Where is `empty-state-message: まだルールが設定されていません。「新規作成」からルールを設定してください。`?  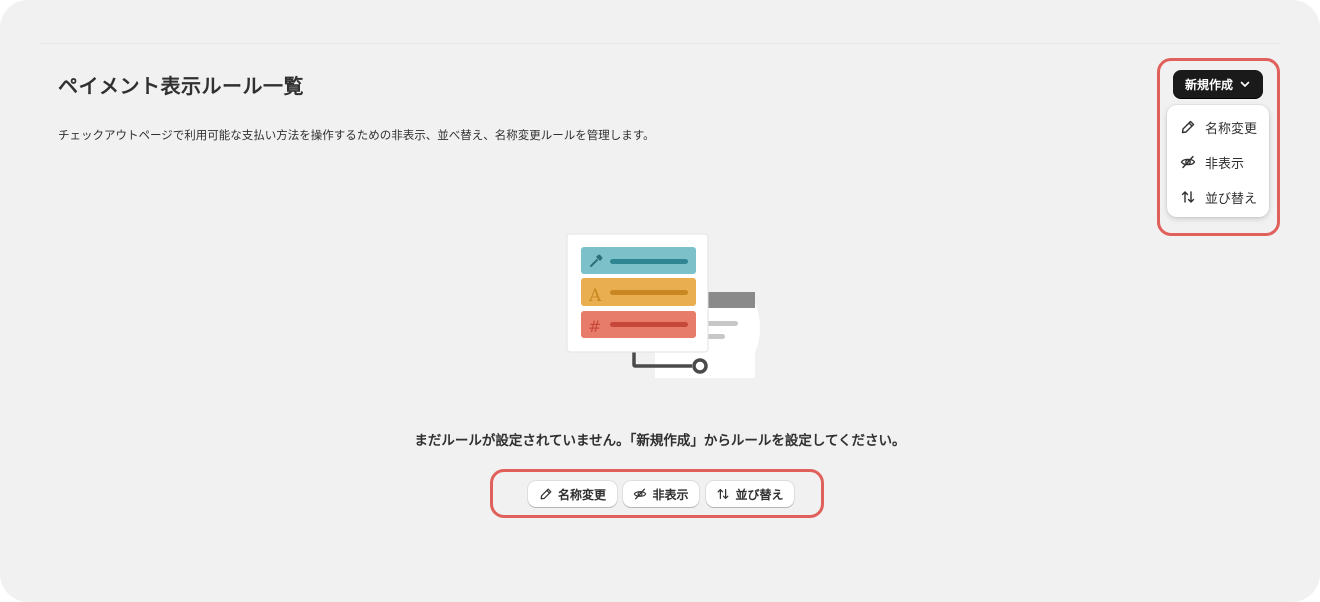
empty-state-message: まだルールが設定されていません。「新規作成」からルールを設定してください。 is located at coordinates (660, 441).